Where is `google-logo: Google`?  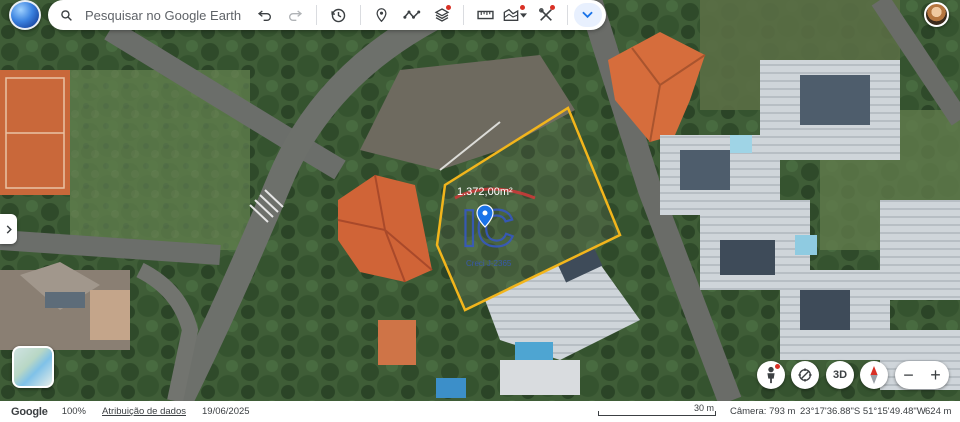
google-logo: Google is located at coordinates (29, 411).